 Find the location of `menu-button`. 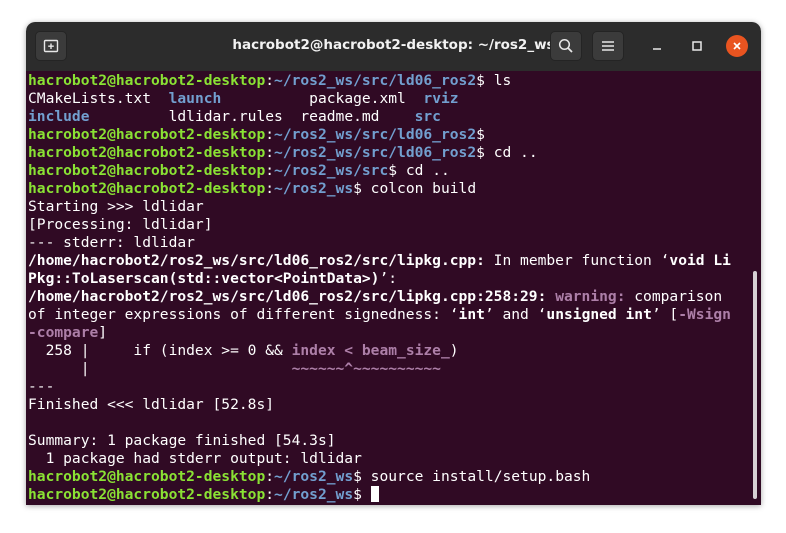

menu-button is located at coordinates (608, 46).